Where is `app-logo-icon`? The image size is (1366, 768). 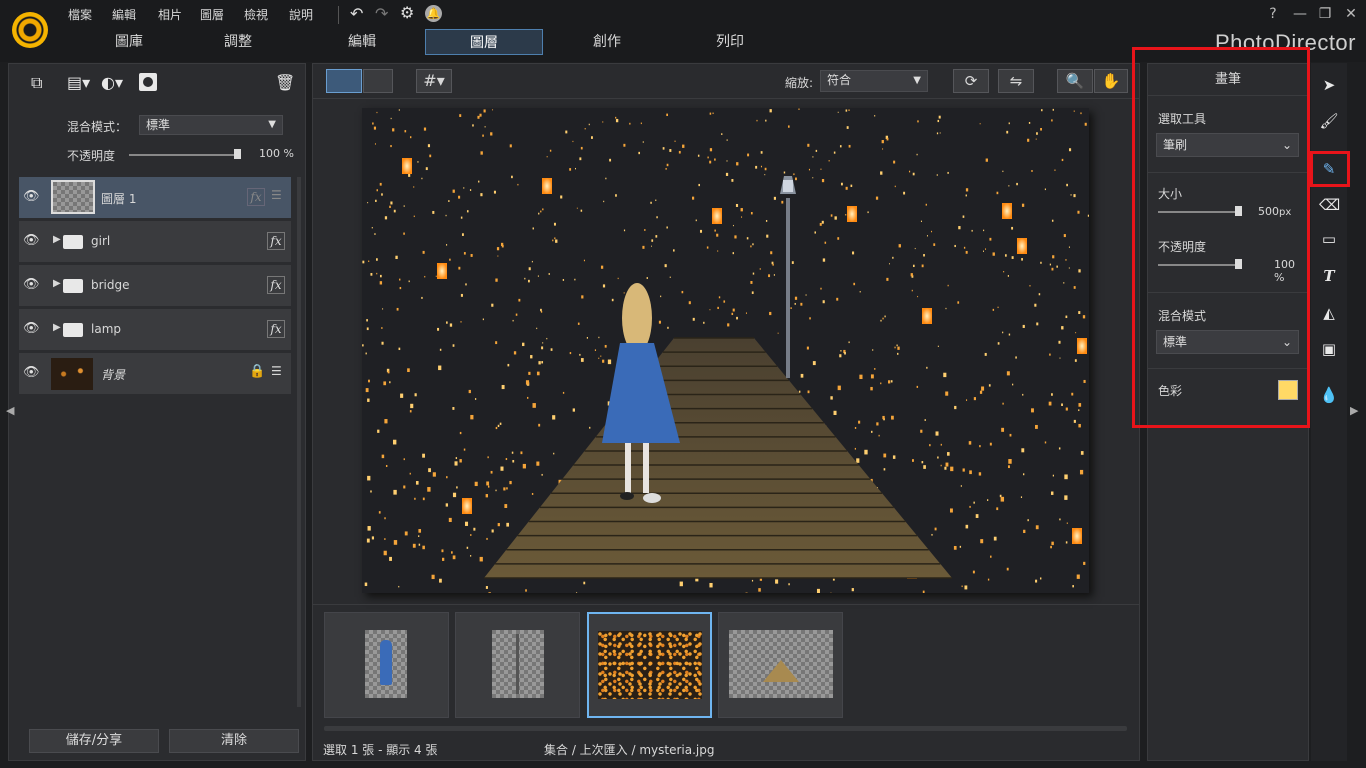 app-logo-icon is located at coordinates (30, 30).